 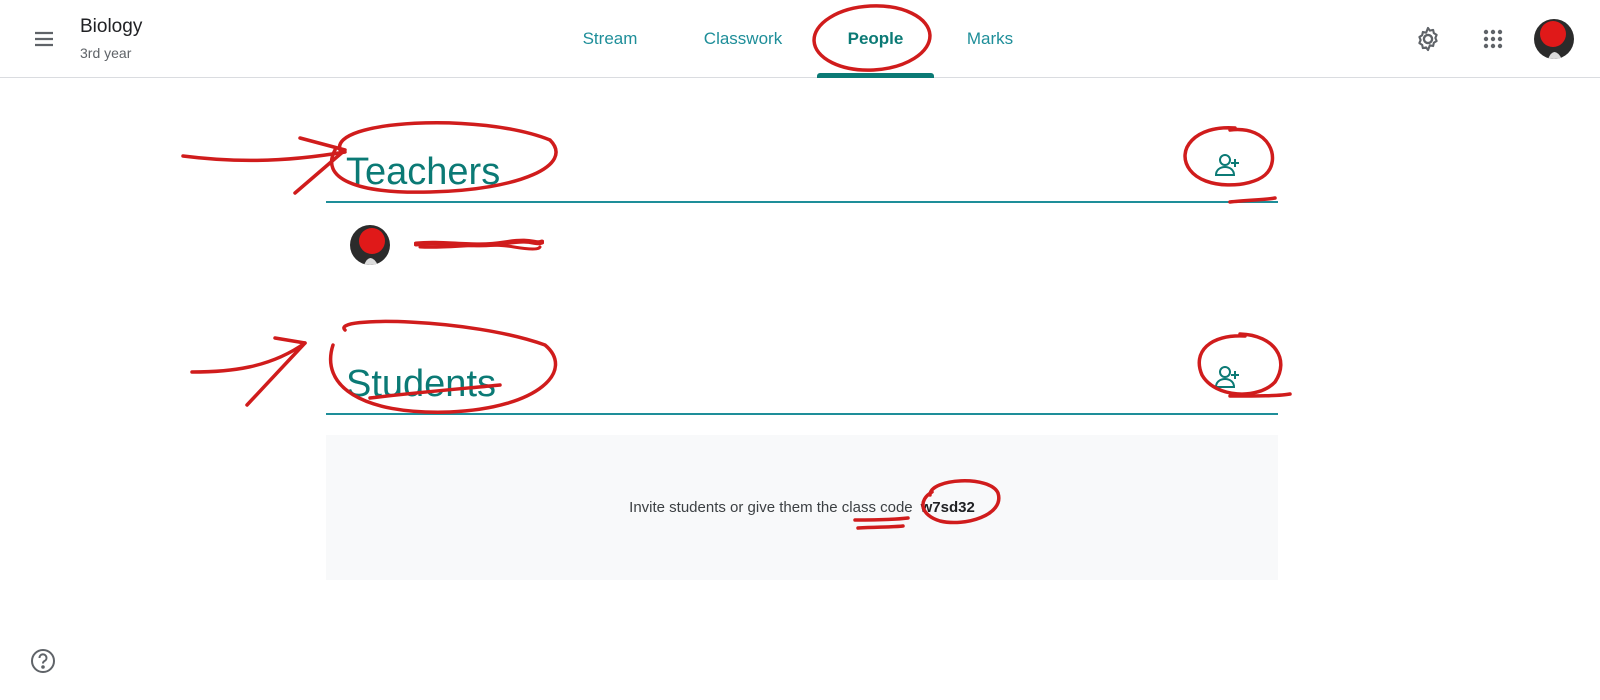 I want to click on account-avatar, so click(x=1554, y=39).